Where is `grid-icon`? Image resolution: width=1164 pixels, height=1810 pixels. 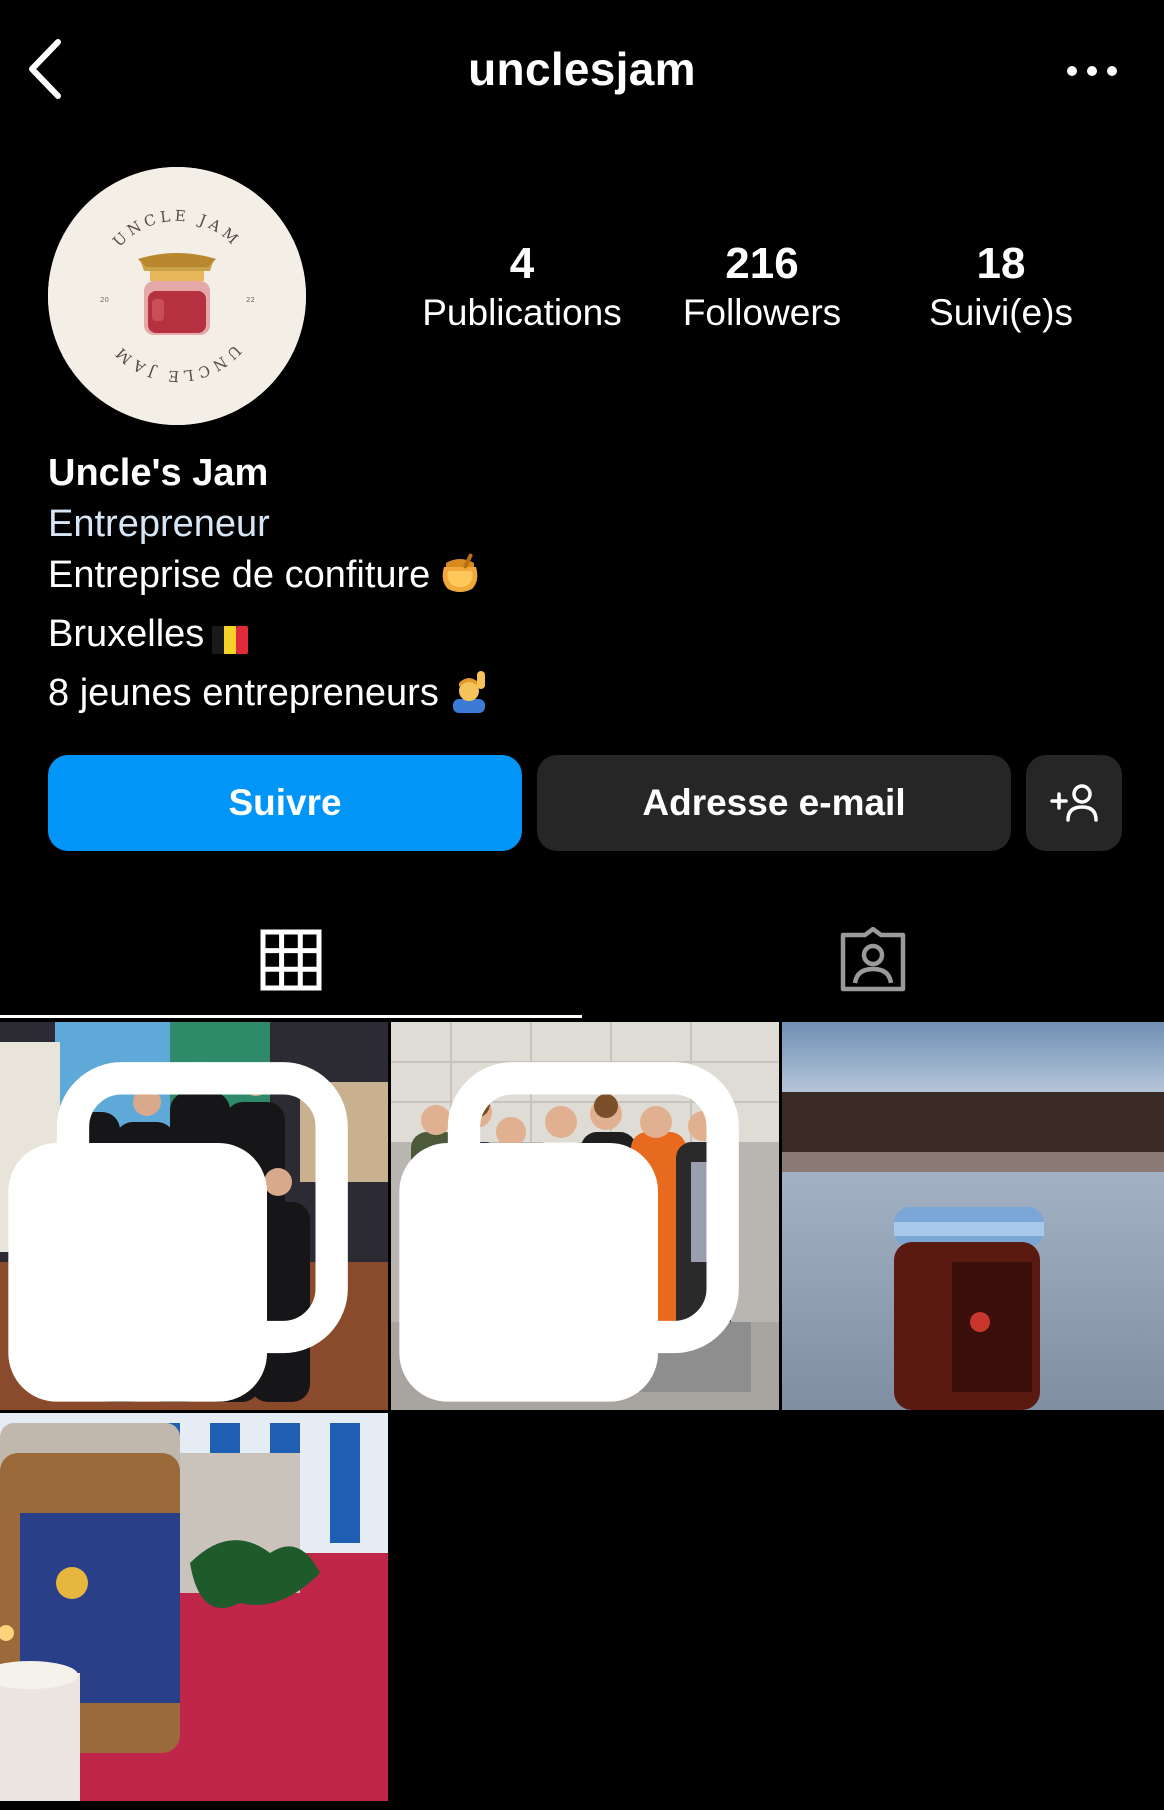
grid-icon is located at coordinates (291, 960).